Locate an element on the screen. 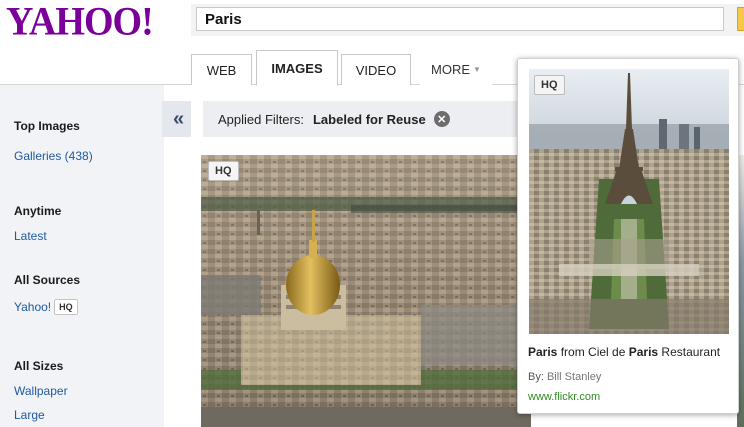 The width and height of the screenshot is (744, 427). search-bar is located at coordinates (467, 20).